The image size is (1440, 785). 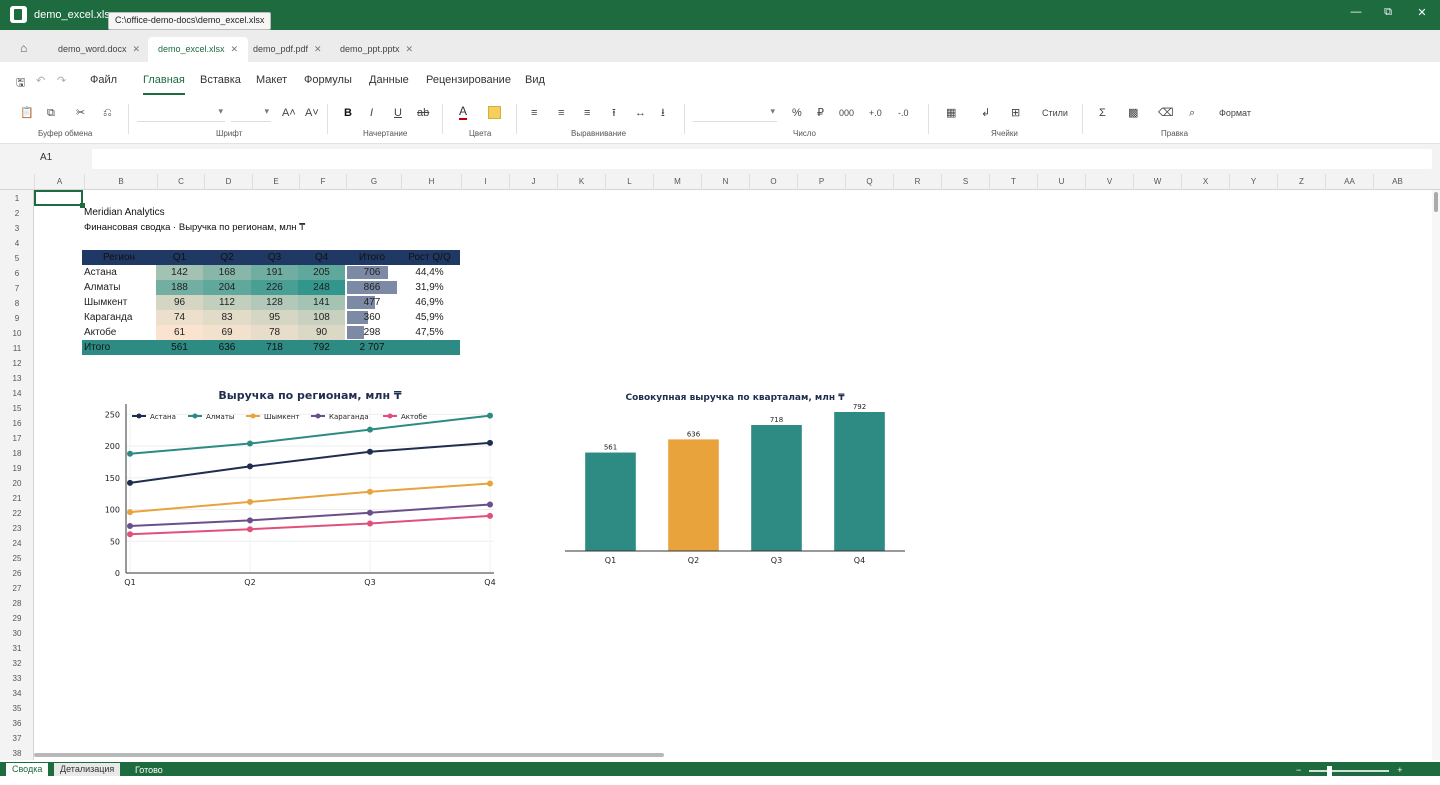 I want to click on quarter-value-cell: 128, so click(x=274, y=302).